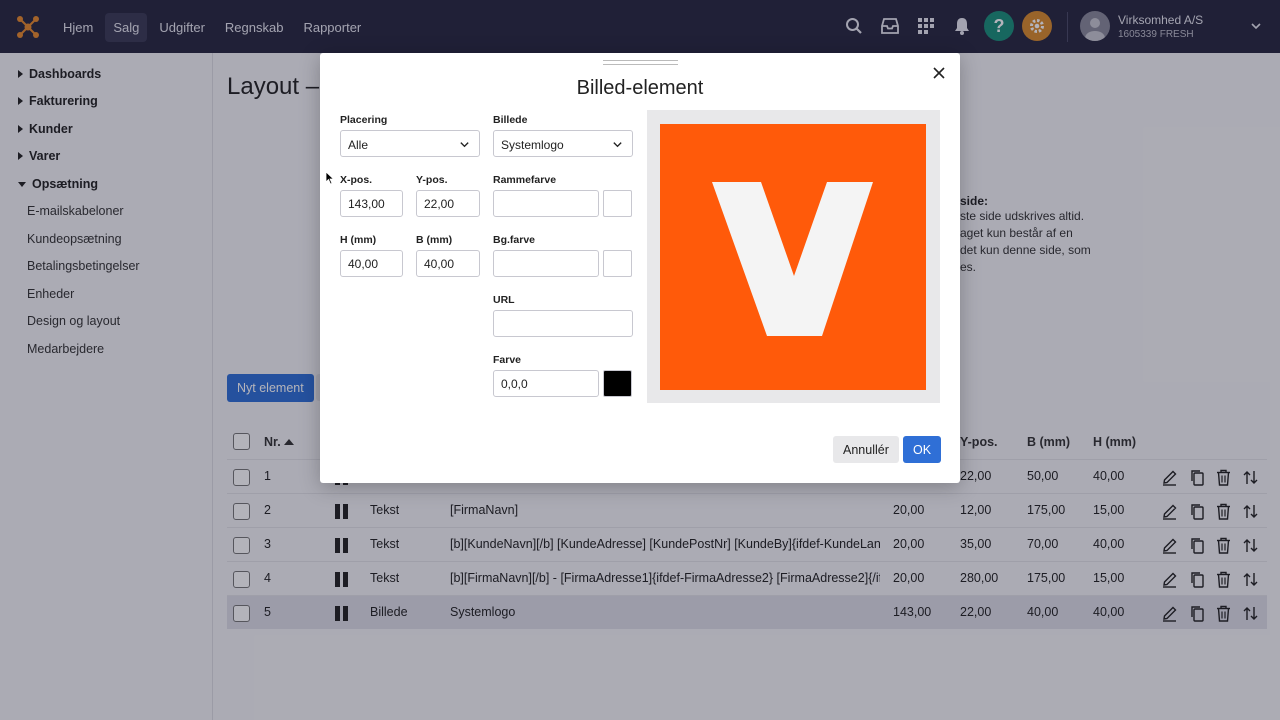  I want to click on url-input, so click(563, 323).